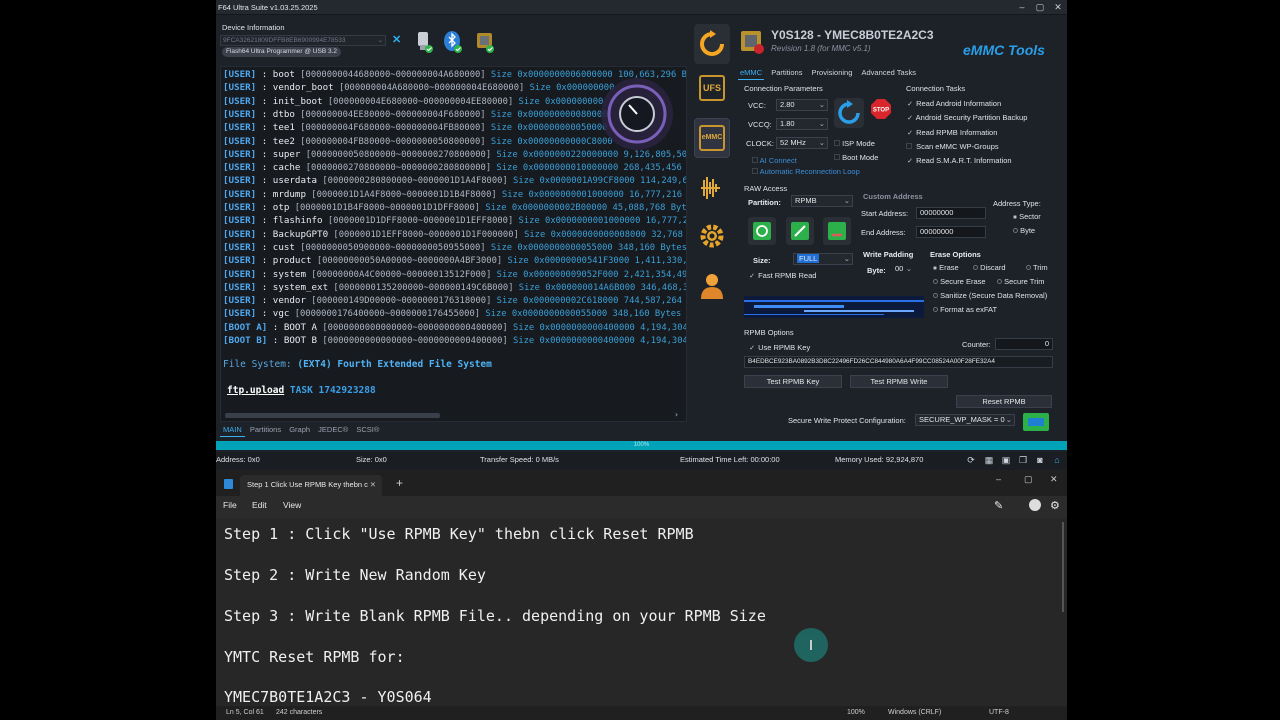  What do you see at coordinates (399, 483) in the screenshot?
I see `new-tab-icon: +` at bounding box center [399, 483].